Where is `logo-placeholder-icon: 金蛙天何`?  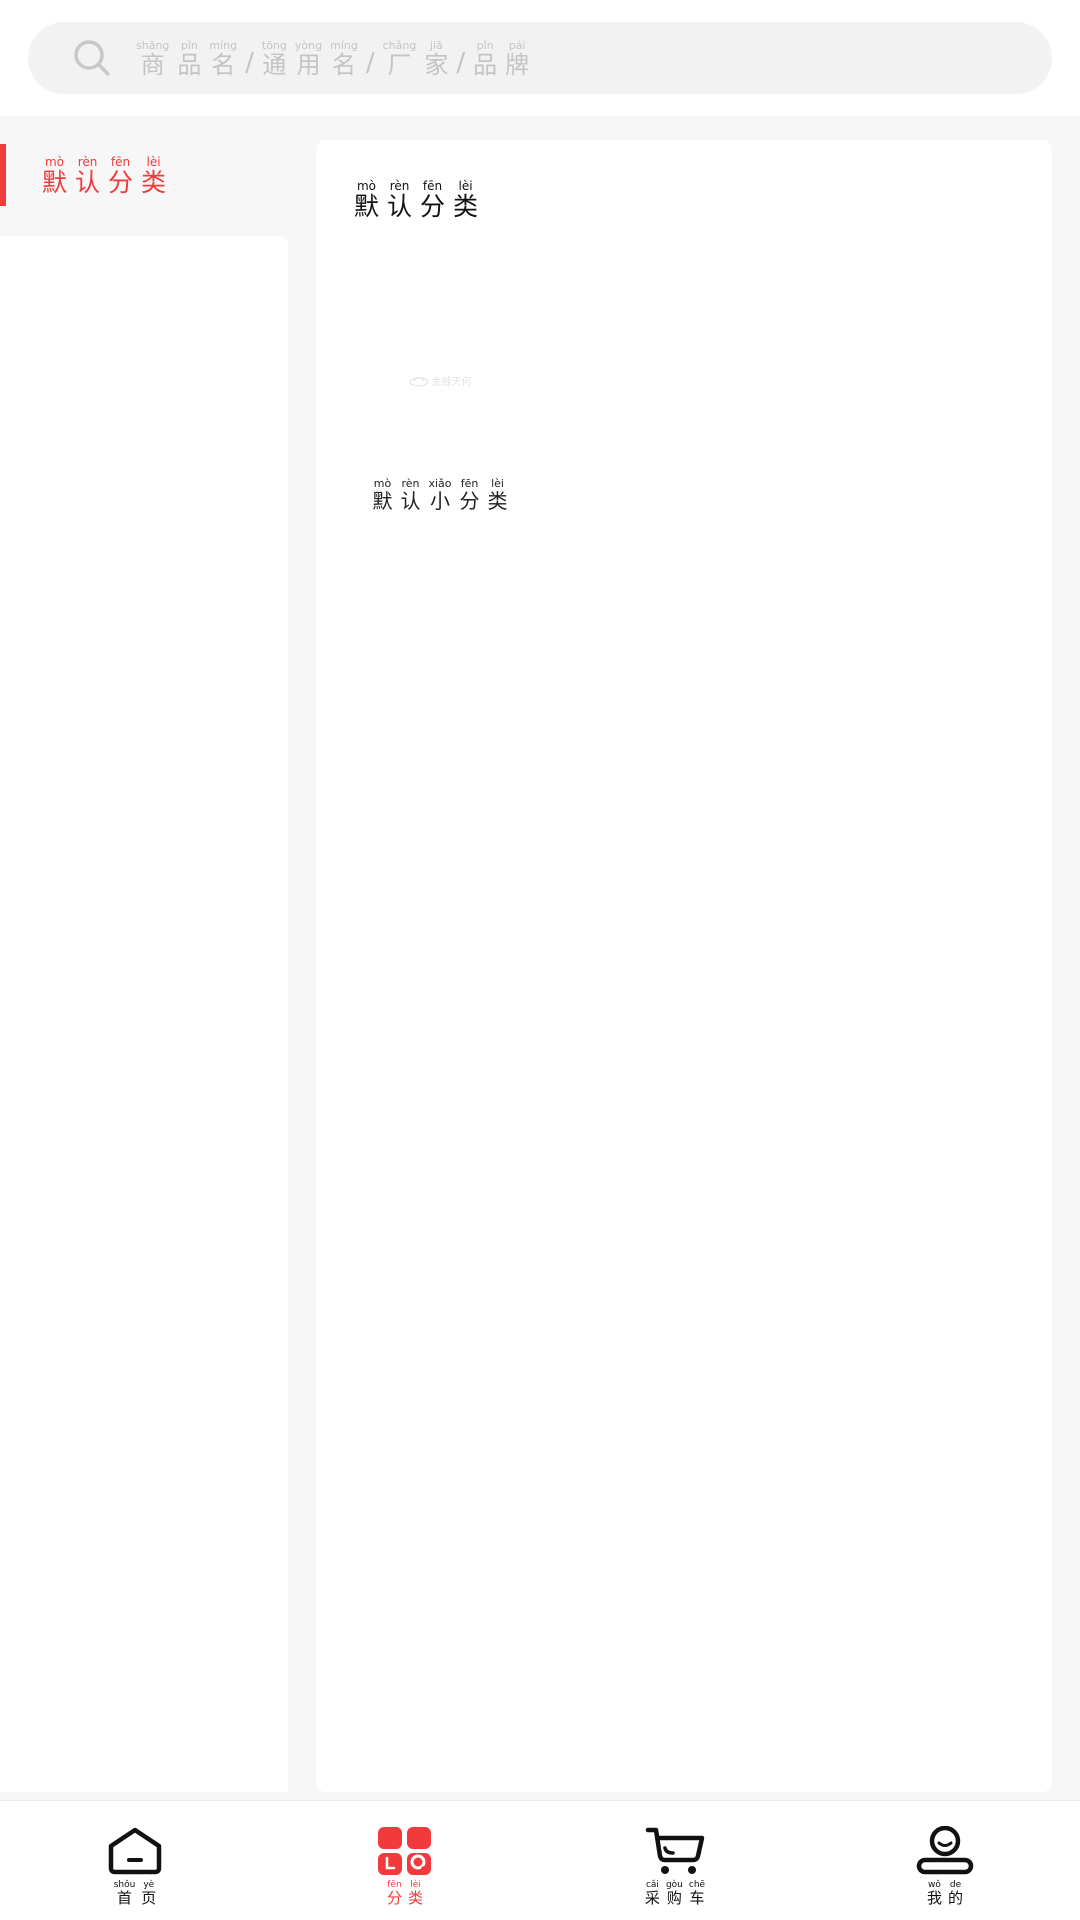 logo-placeholder-icon: 金蛙天何 is located at coordinates (440, 380).